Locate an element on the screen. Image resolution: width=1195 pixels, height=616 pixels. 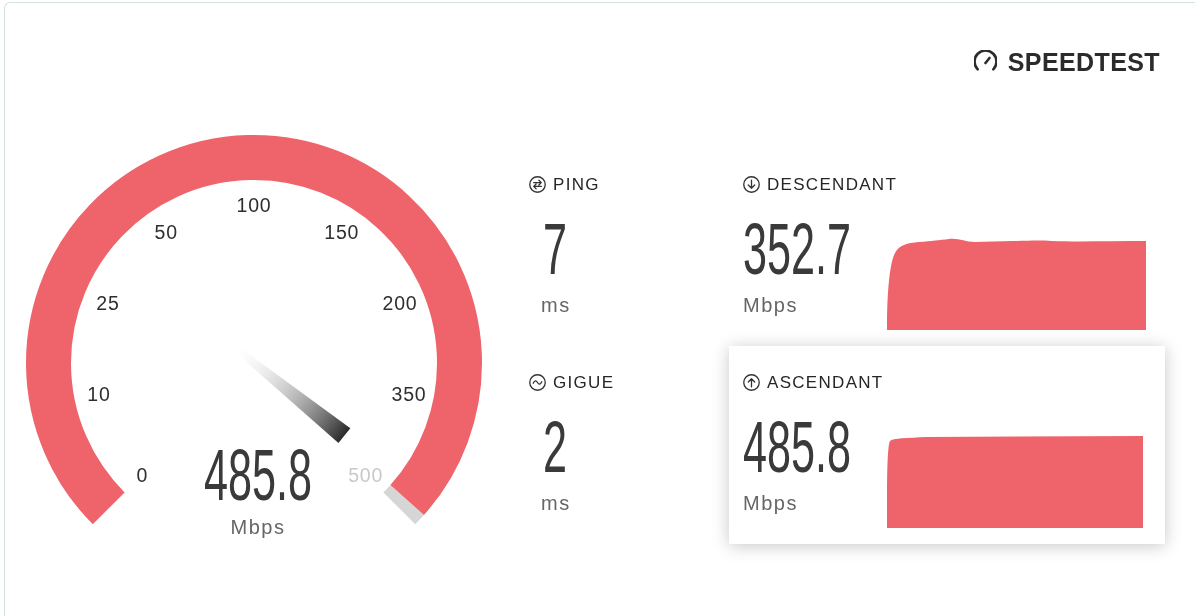
gauge-track is located at coordinates (403, 504).